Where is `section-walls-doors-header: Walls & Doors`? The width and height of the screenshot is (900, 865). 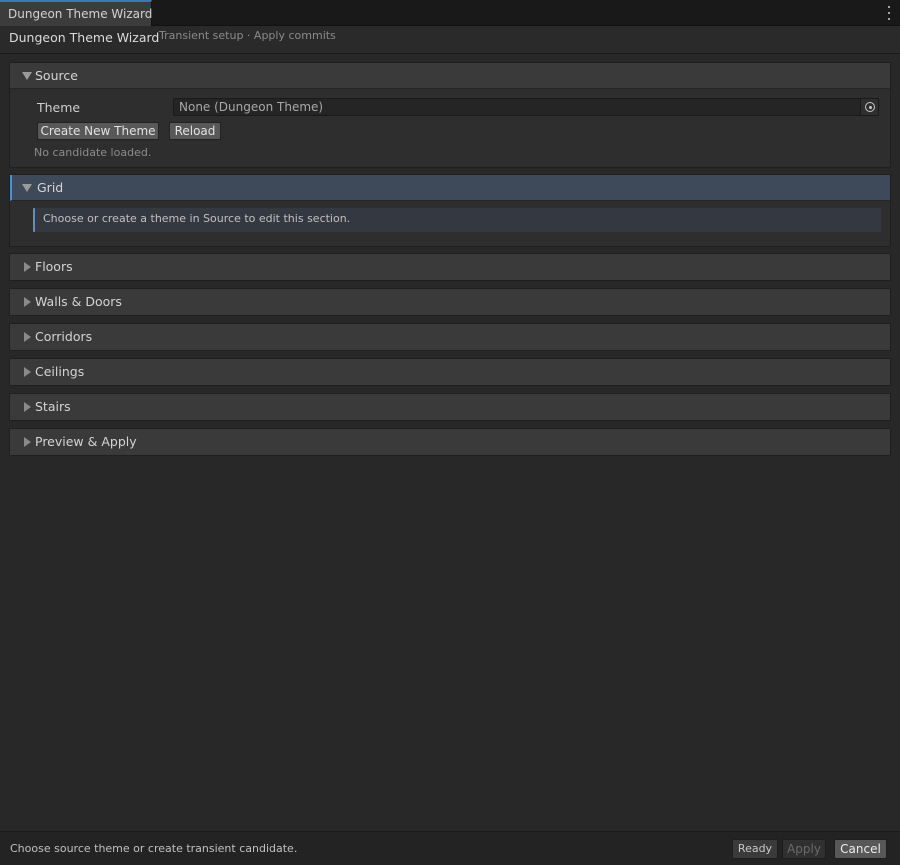 section-walls-doors-header: Walls & Doors is located at coordinates (450, 302).